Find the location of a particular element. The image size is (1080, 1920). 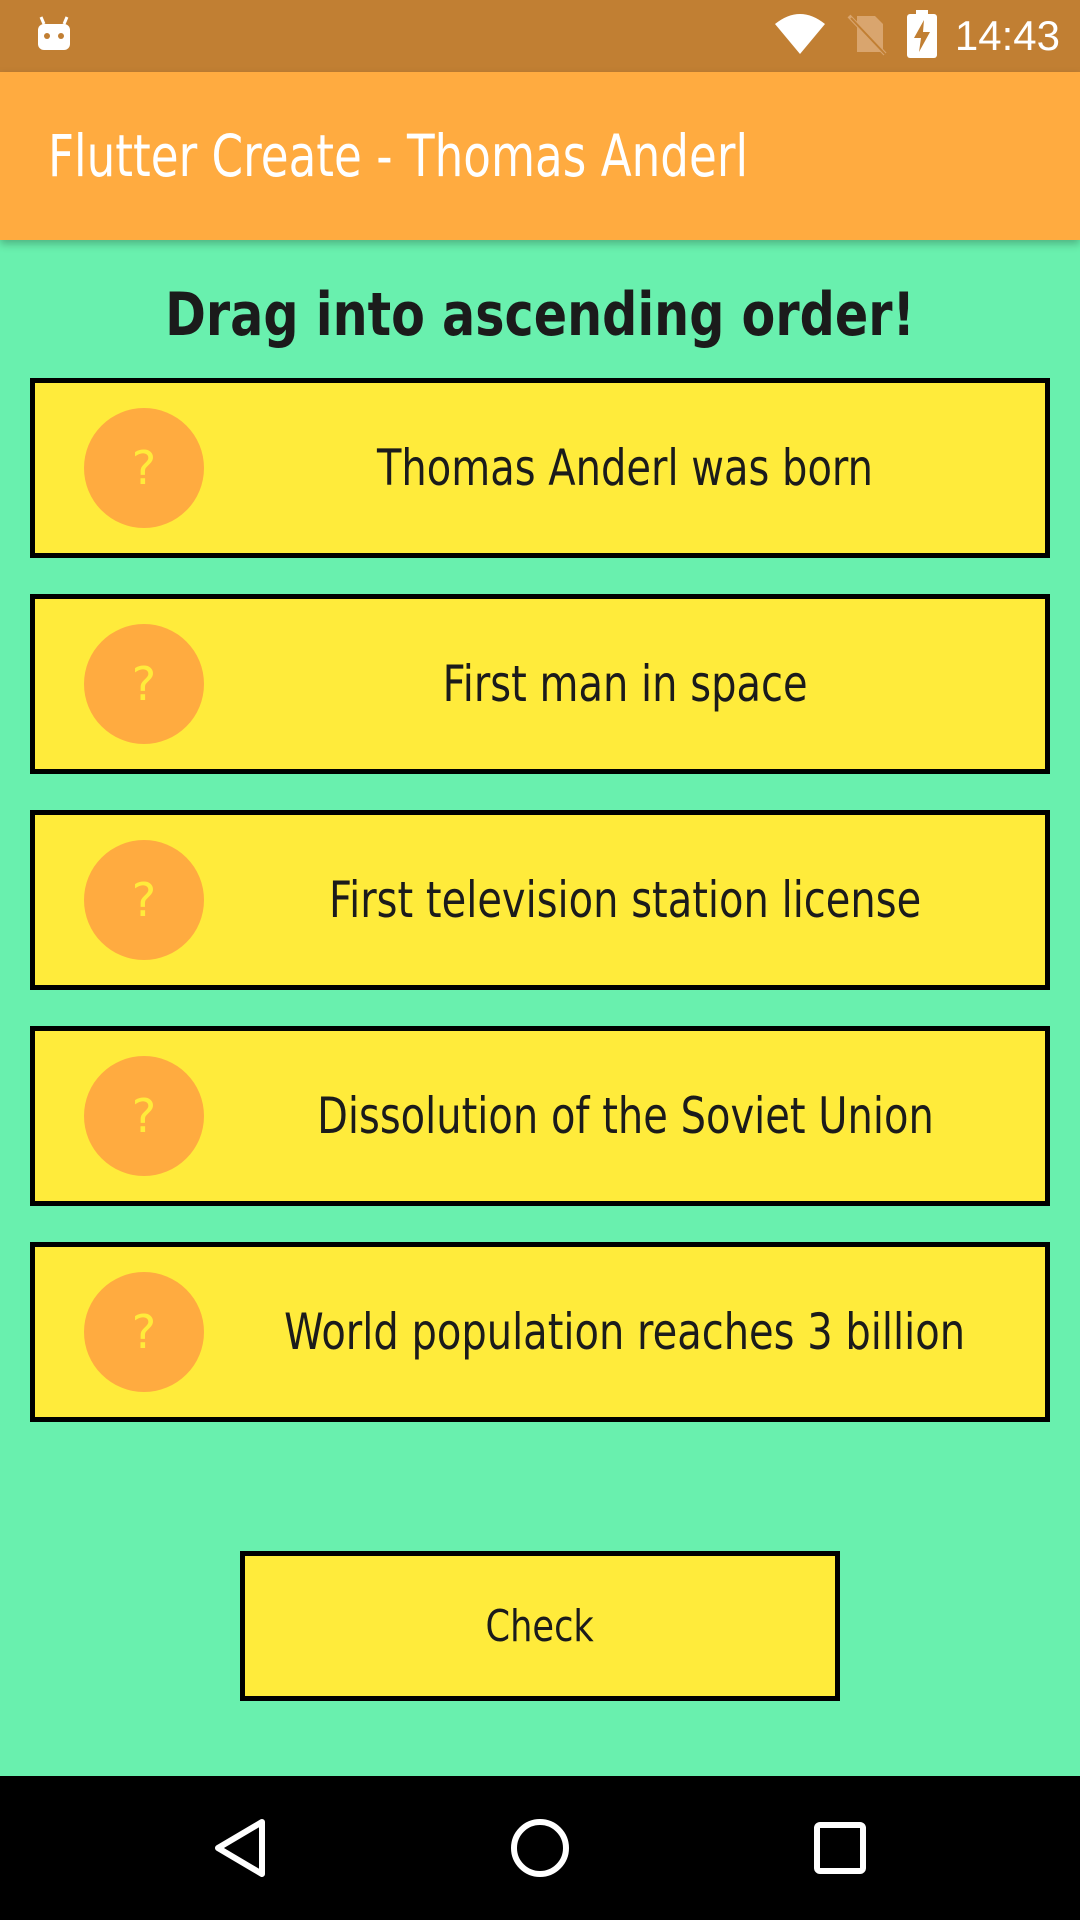

recents-icon is located at coordinates (840, 1848).